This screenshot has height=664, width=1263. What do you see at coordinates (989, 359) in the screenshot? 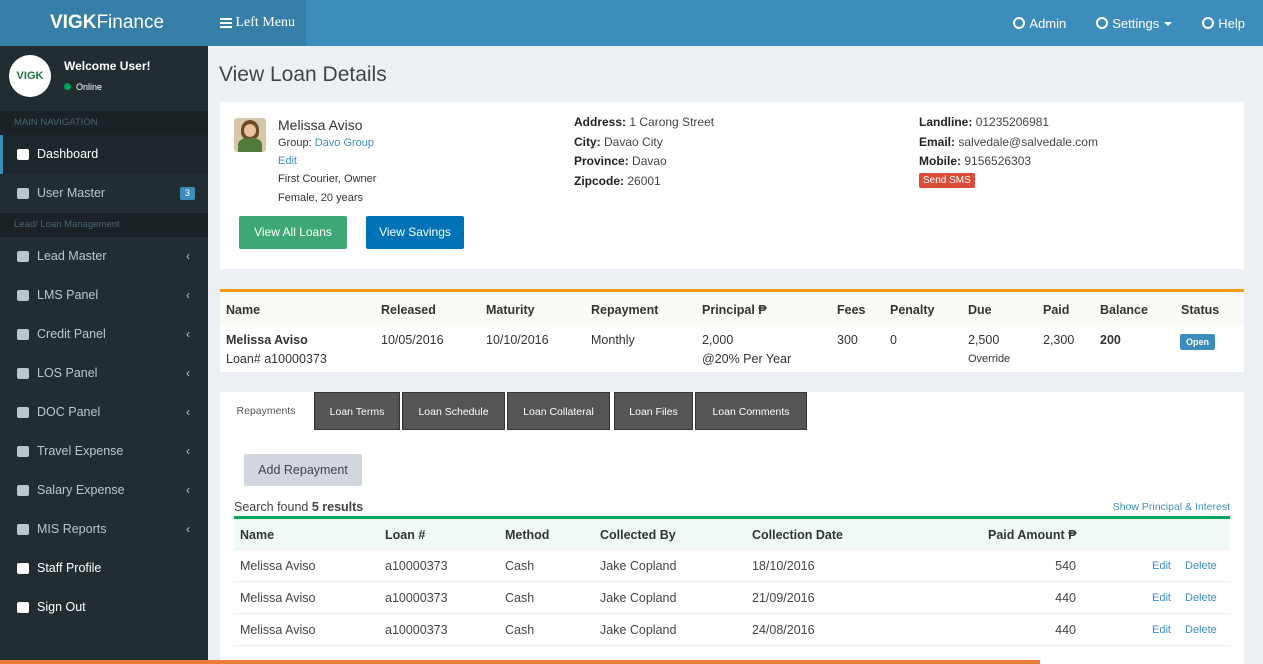
I see `override-link: Override` at bounding box center [989, 359].